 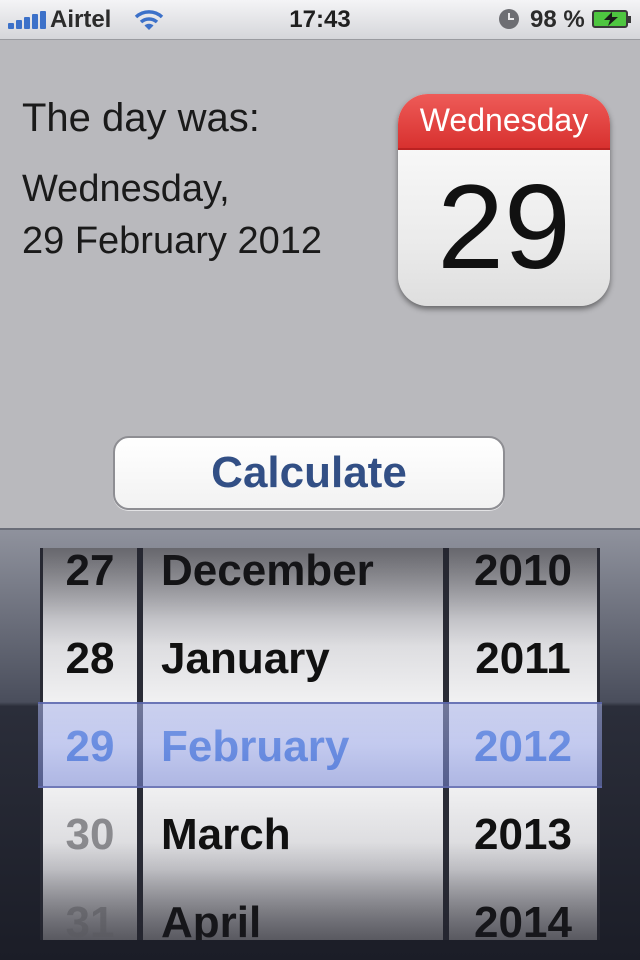 I want to click on result-date: 29 February 2012, so click(x=172, y=241).